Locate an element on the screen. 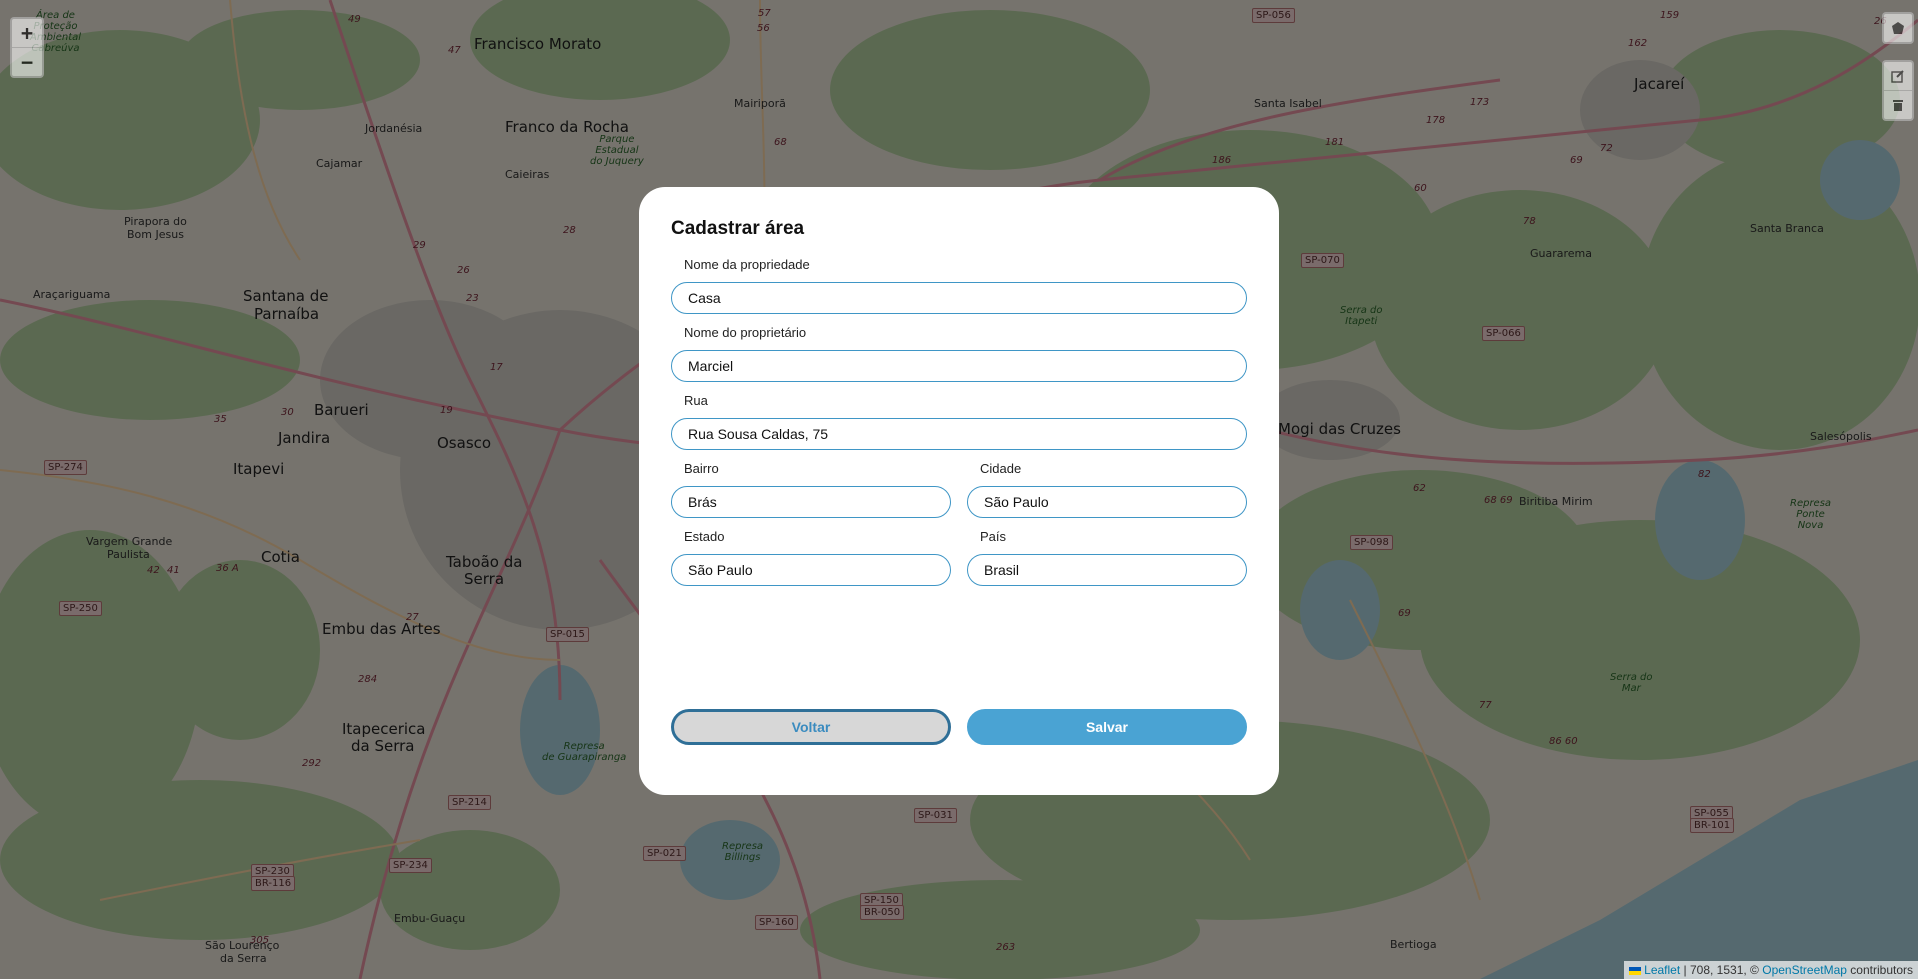 The width and height of the screenshot is (1918, 979). city-field: Cidade São Paulo is located at coordinates (1107, 489).